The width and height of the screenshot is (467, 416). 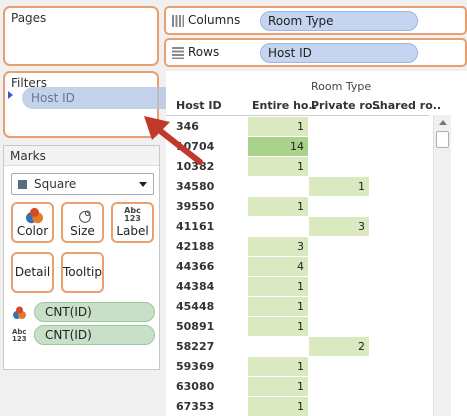 I want to click on color-encoding-icon, so click(x=19, y=312).